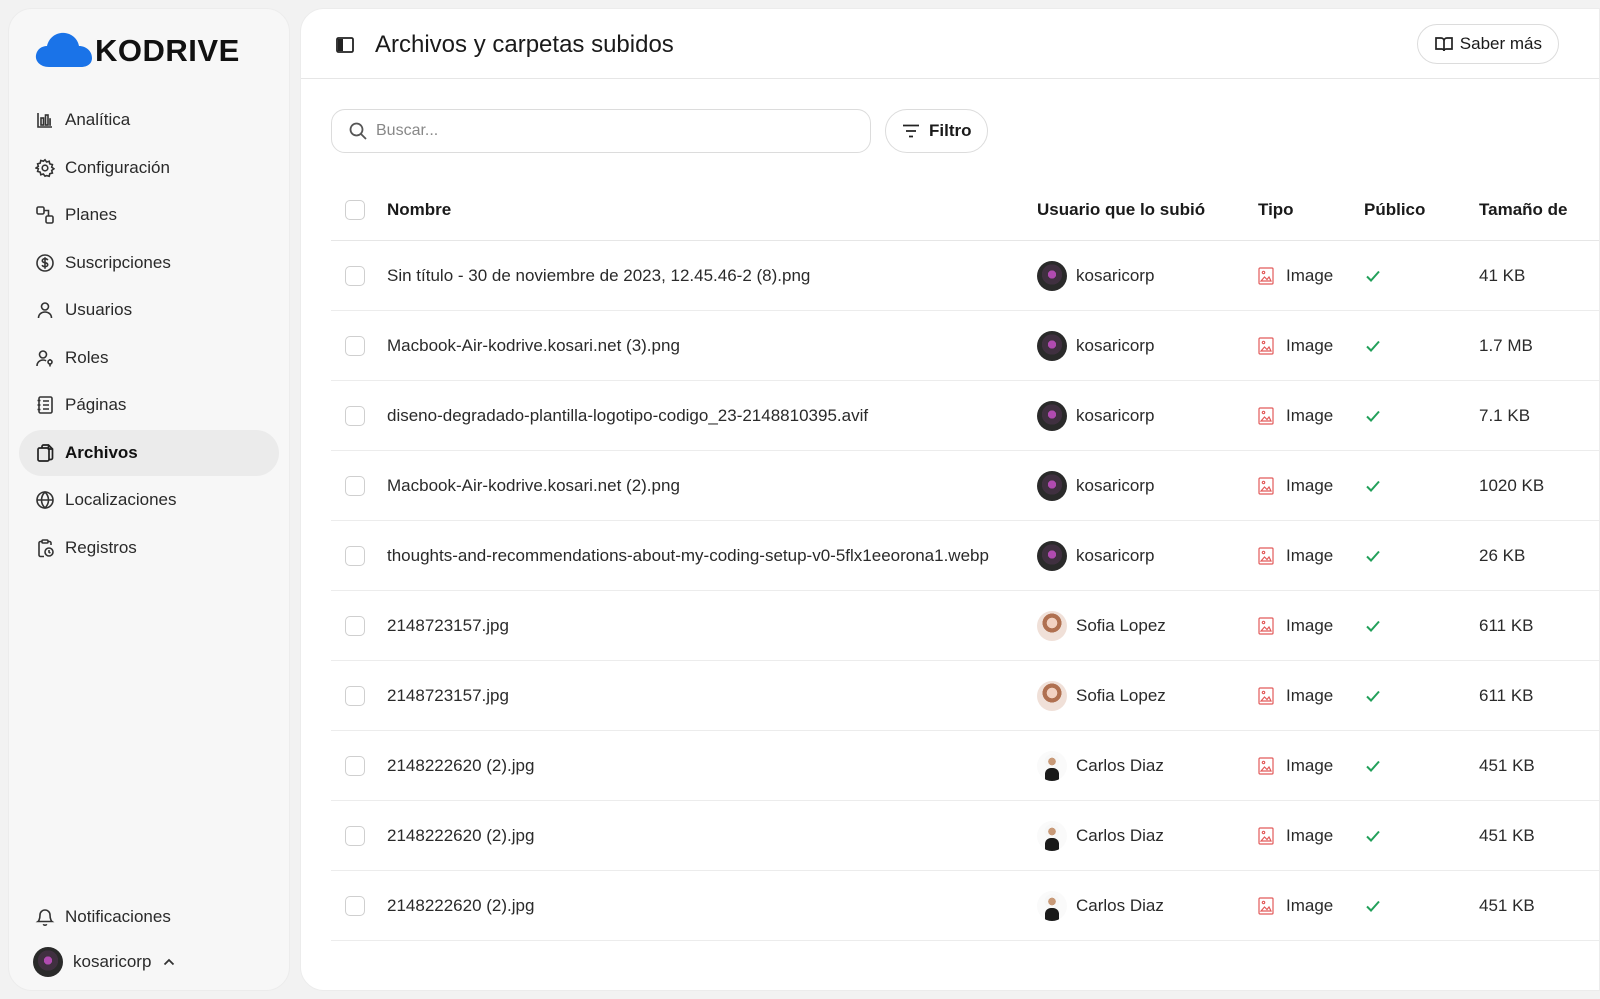 The height and width of the screenshot is (999, 1600). I want to click on sidebar-item-label: Planes, so click(91, 214).